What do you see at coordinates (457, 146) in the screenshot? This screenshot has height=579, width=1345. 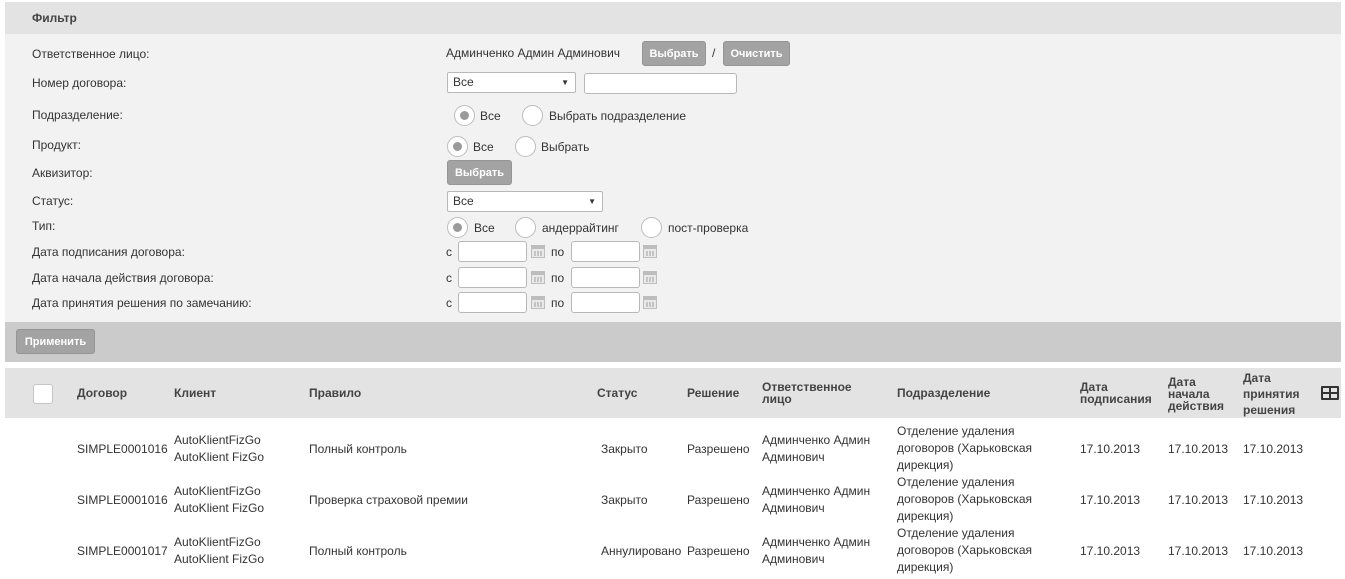 I see `product-radio-all` at bounding box center [457, 146].